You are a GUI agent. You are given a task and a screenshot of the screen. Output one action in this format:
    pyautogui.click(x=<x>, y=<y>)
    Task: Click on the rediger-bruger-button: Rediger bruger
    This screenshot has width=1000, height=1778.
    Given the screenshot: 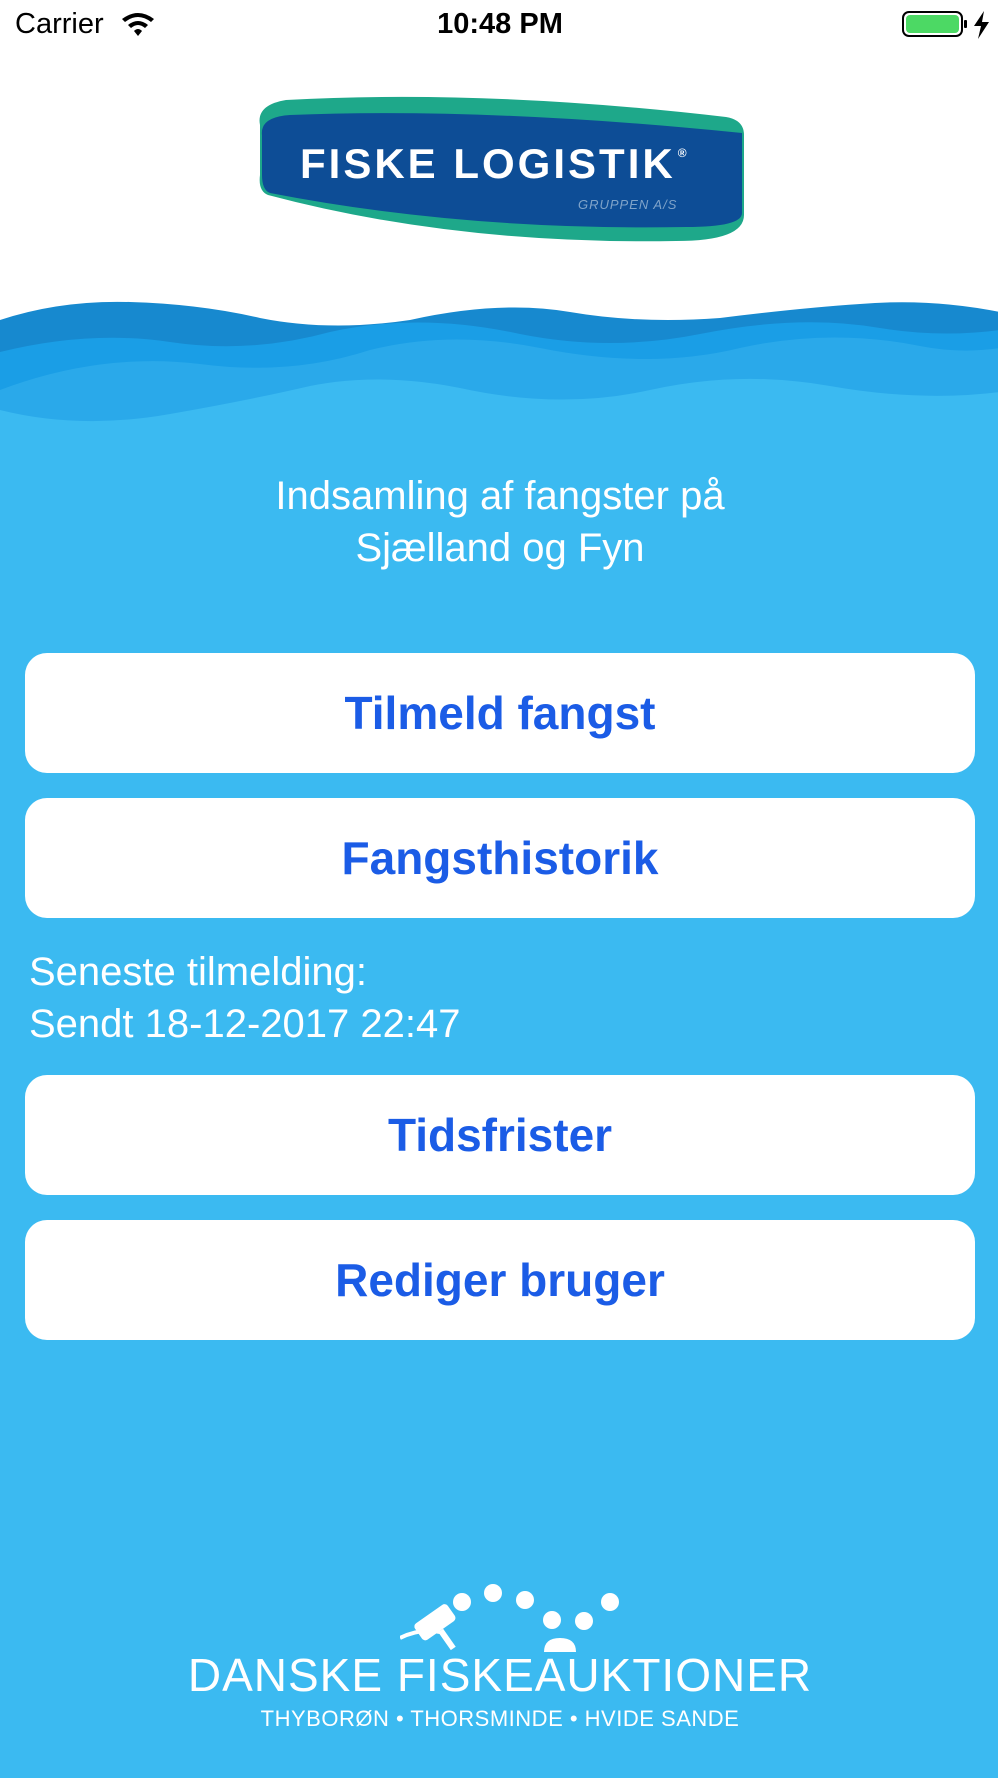 What is the action you would take?
    pyautogui.click(x=500, y=1280)
    